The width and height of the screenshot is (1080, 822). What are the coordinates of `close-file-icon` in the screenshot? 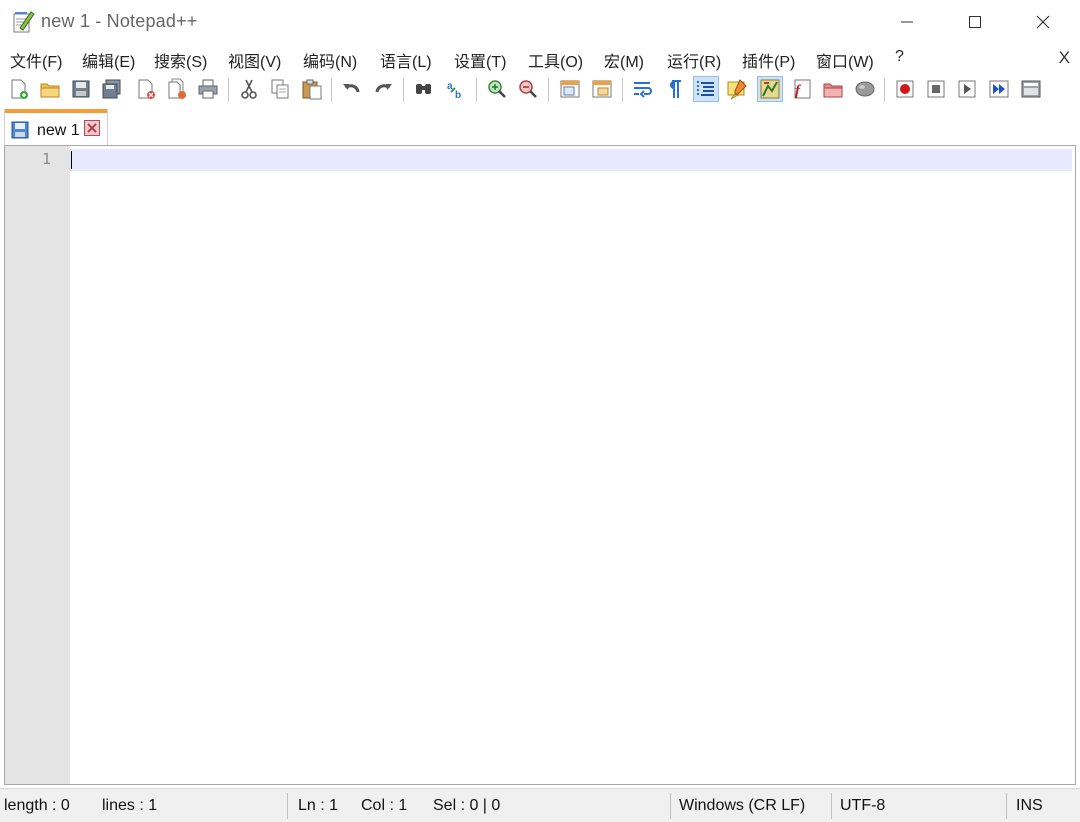 It's located at (146, 89).